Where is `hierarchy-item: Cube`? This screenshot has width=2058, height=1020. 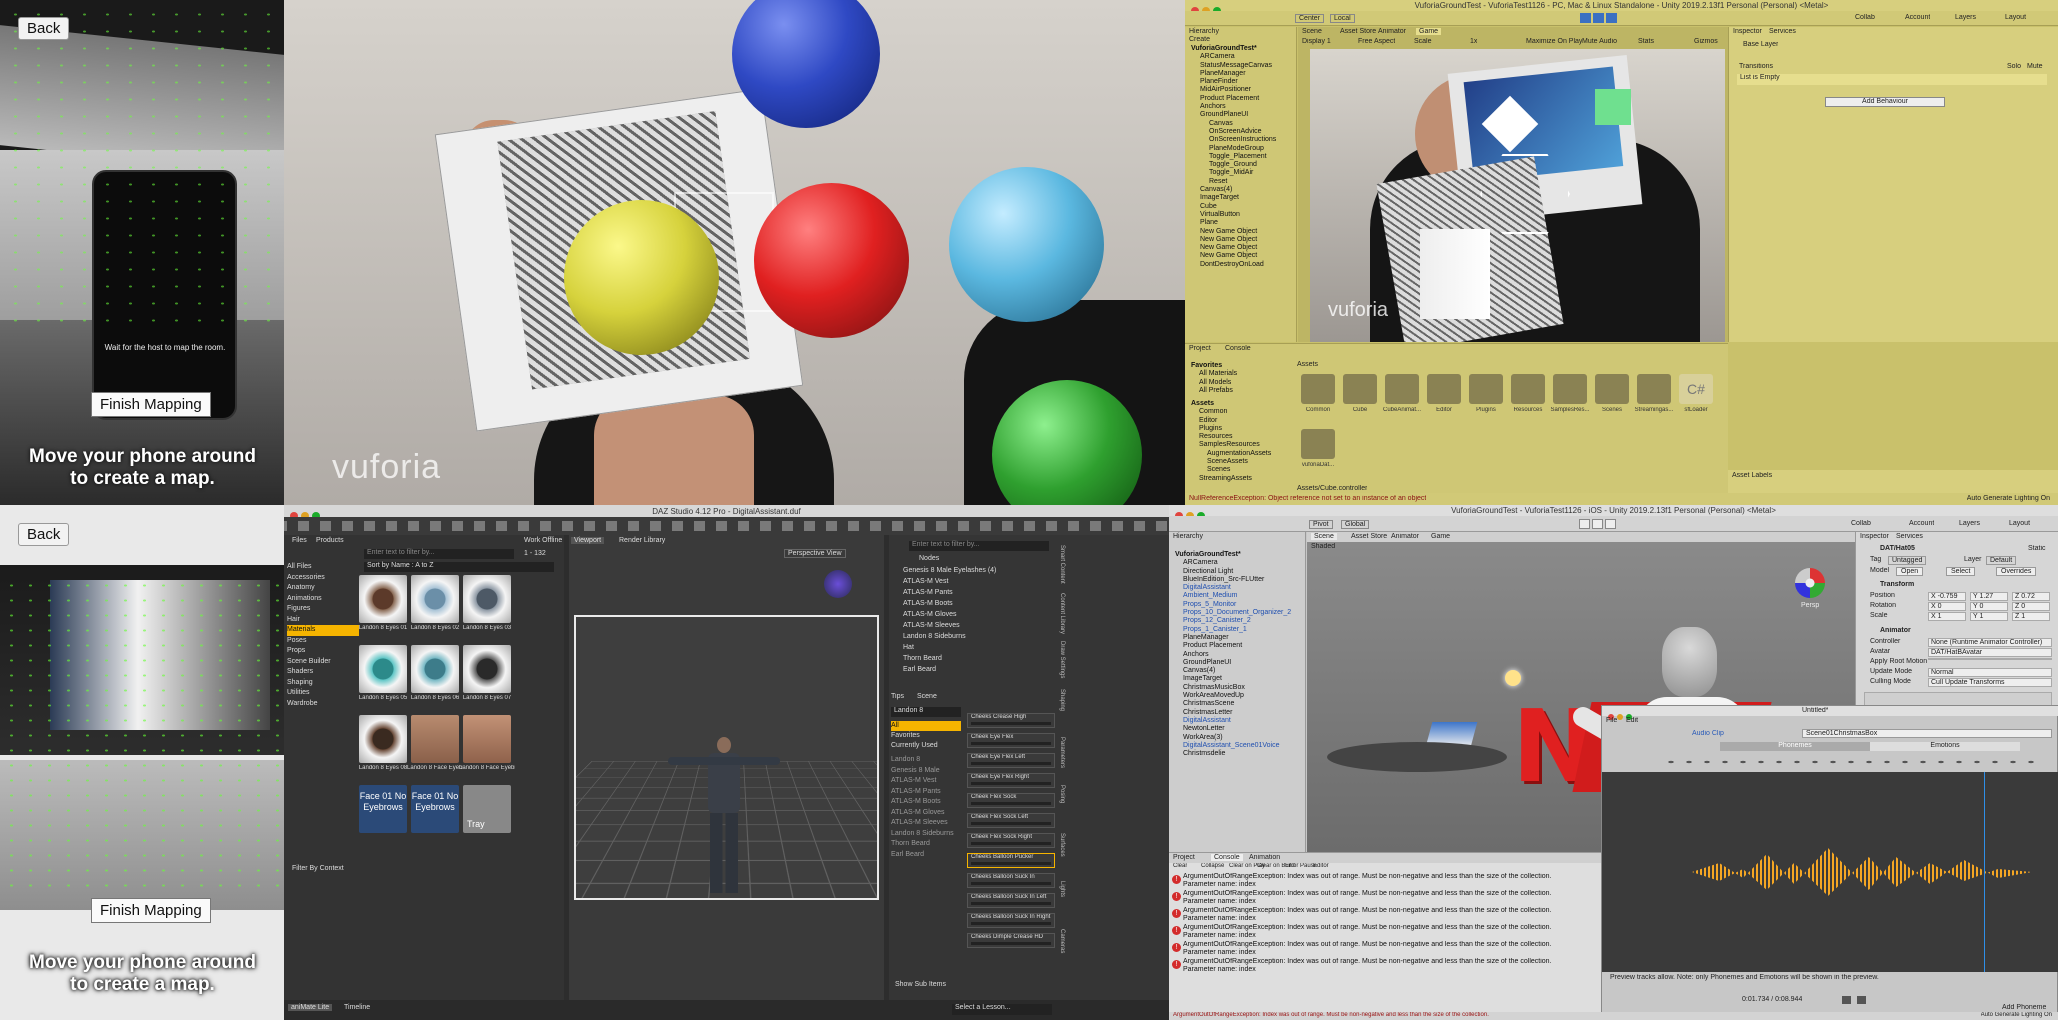
hierarchy-item: Cube is located at coordinates (1243, 207).